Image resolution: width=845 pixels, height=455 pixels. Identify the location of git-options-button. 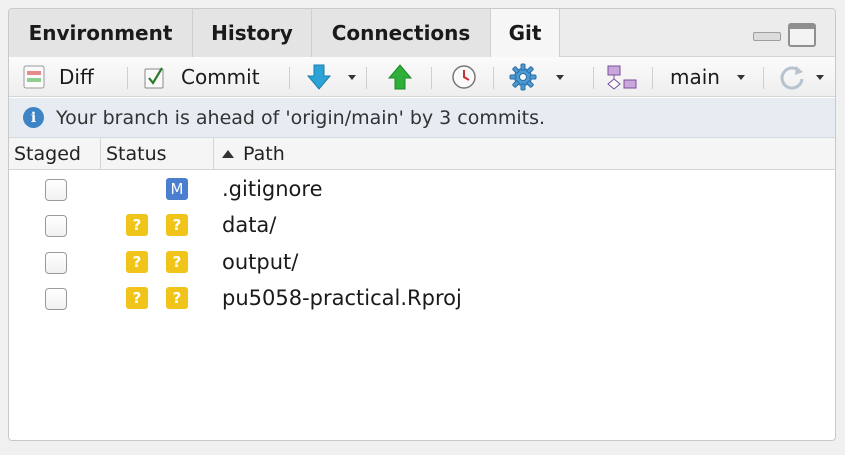
(523, 77).